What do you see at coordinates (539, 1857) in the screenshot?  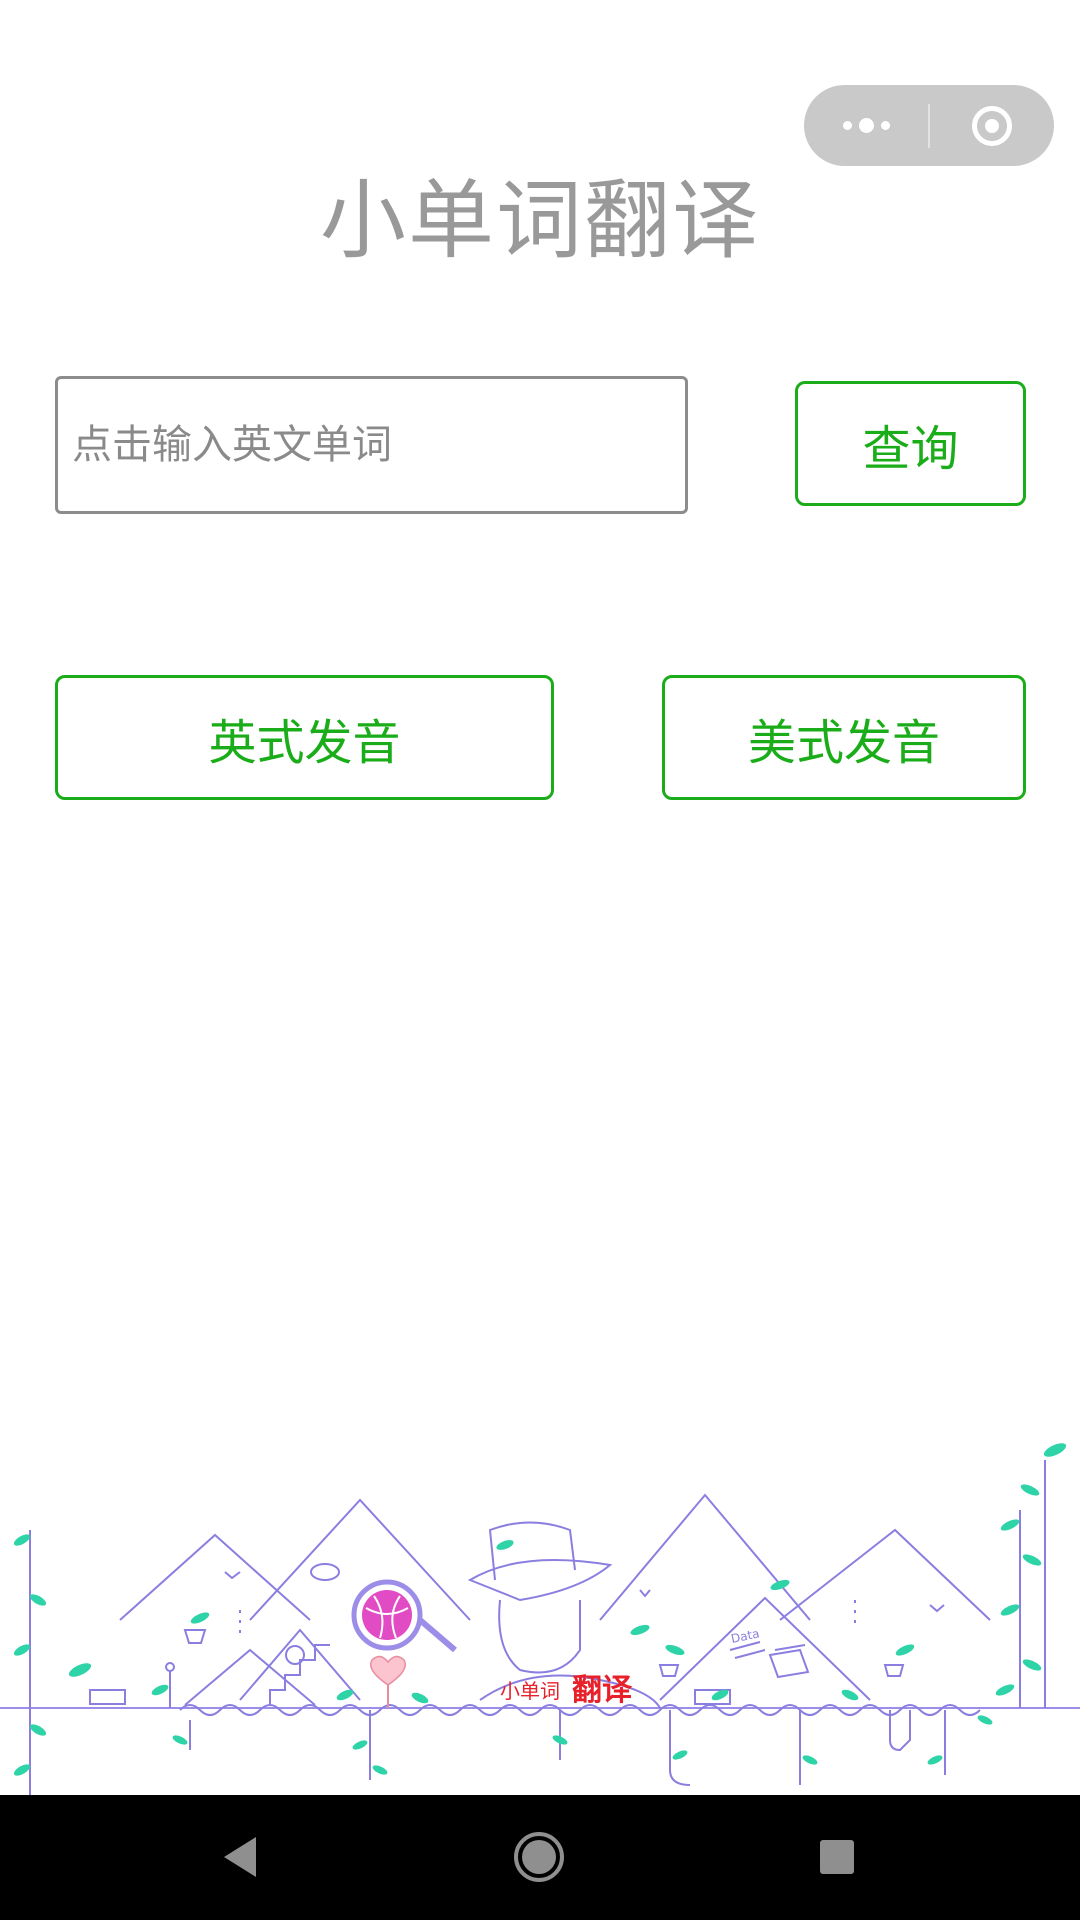 I see `home-circle-icon` at bounding box center [539, 1857].